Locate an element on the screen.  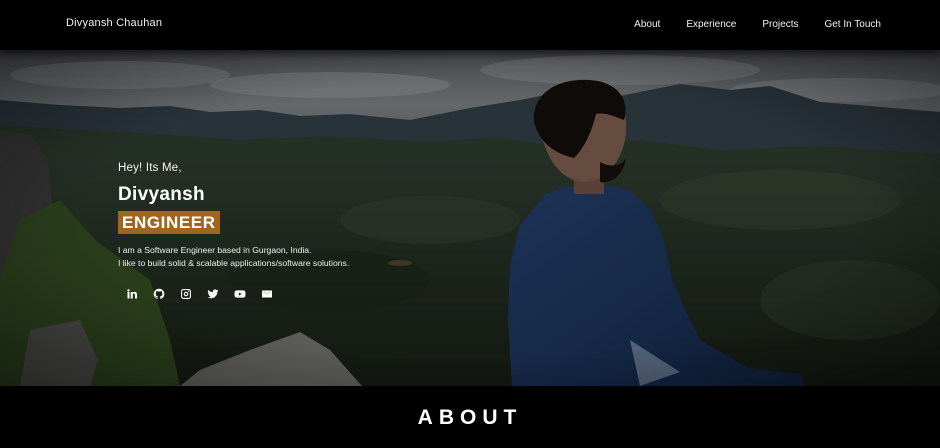
instagram-link is located at coordinates (186, 294).